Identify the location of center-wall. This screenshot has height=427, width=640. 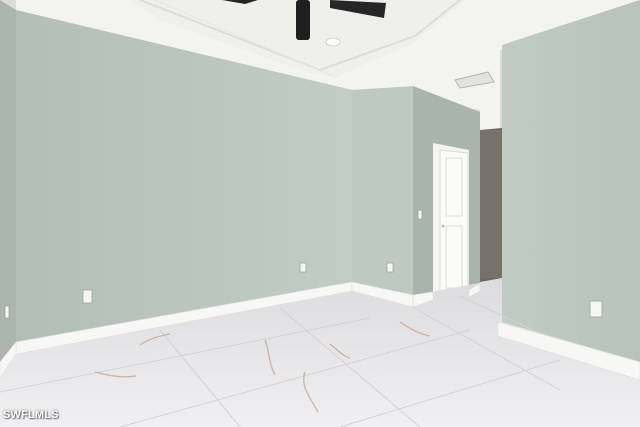
(382, 190).